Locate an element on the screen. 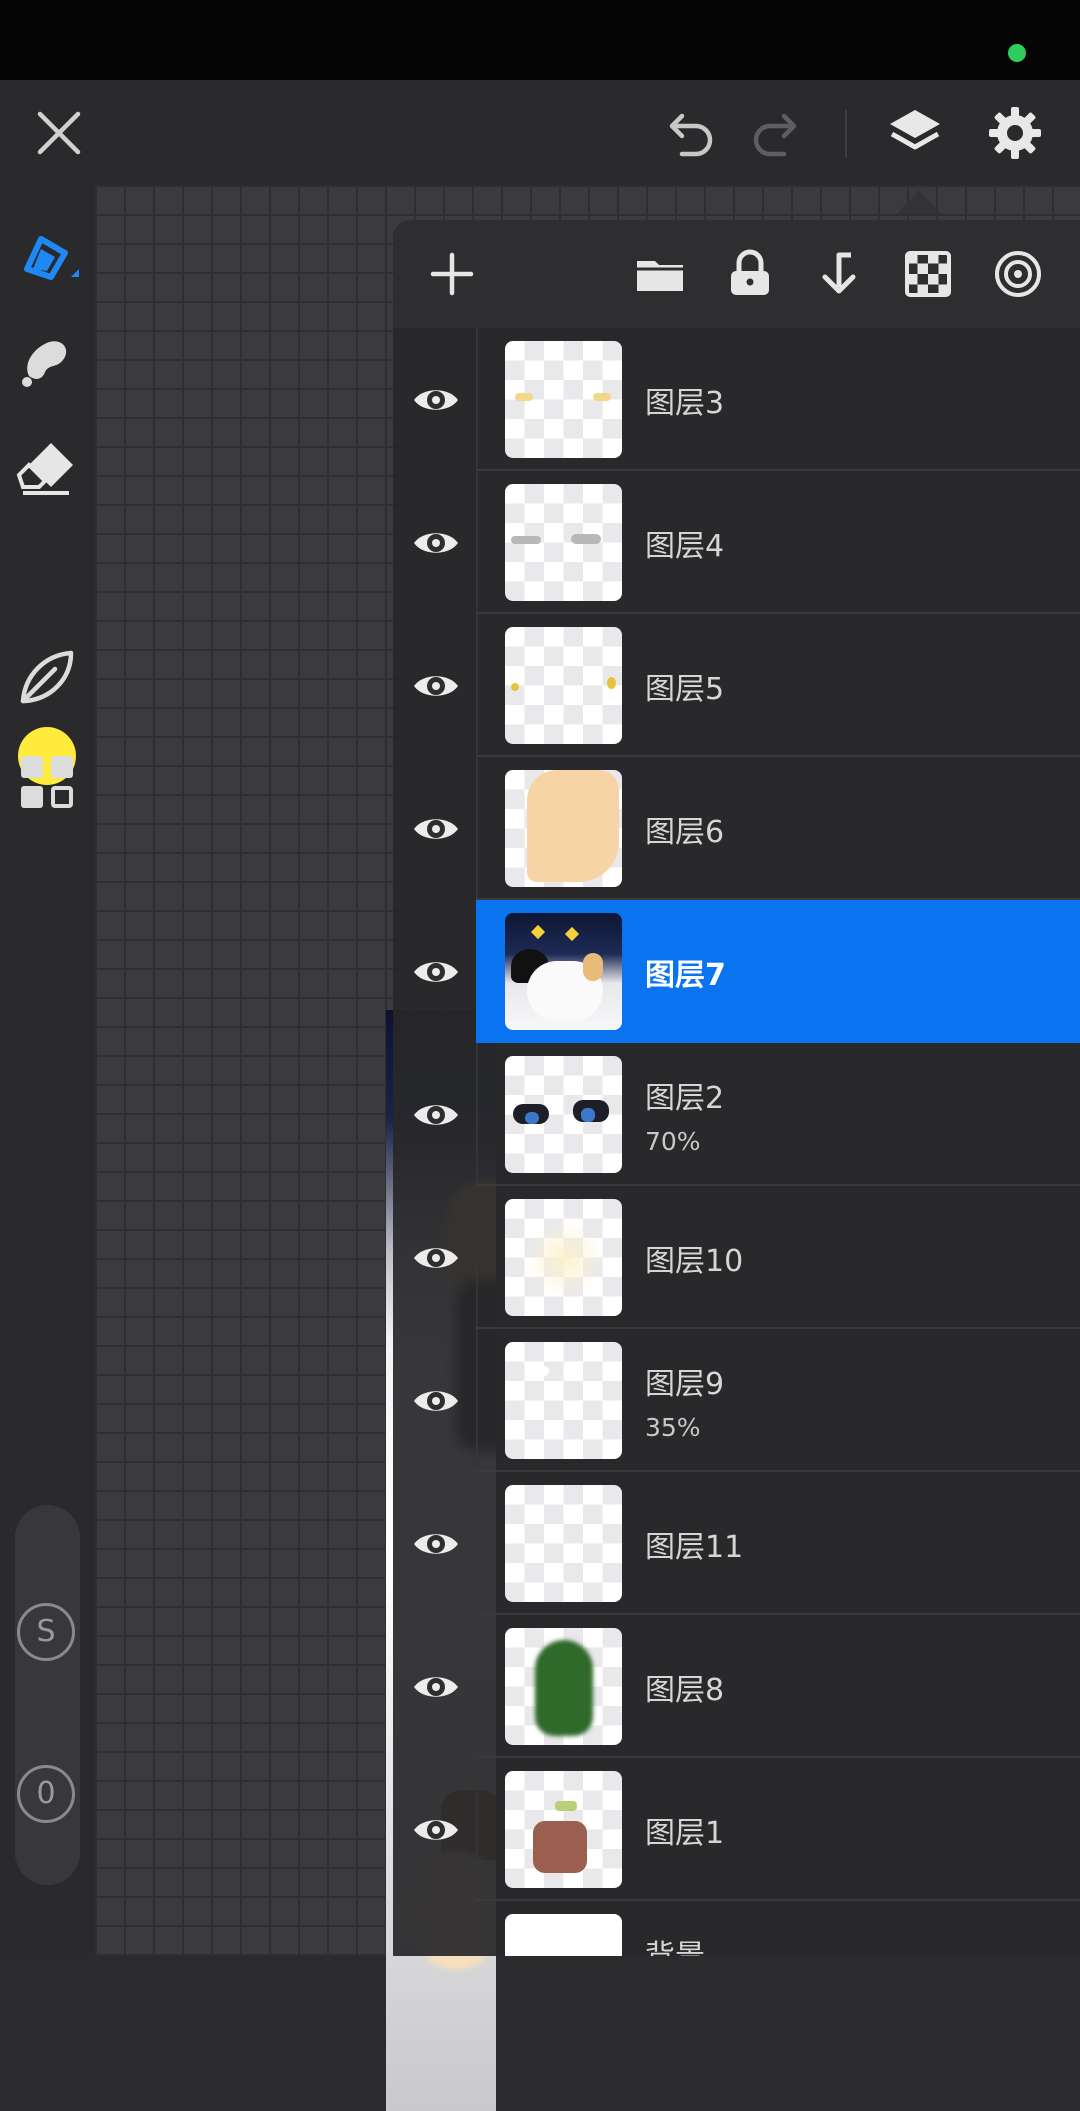 The width and height of the screenshot is (1080, 2111). top-toolbar is located at coordinates (540, 132).